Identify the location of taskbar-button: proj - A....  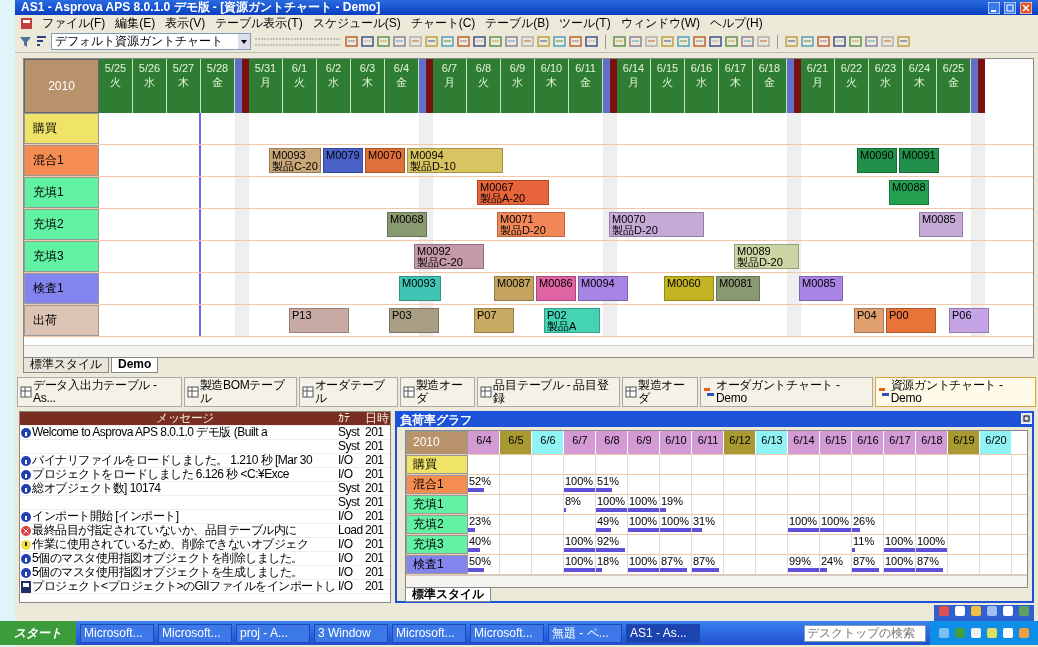
(273, 633).